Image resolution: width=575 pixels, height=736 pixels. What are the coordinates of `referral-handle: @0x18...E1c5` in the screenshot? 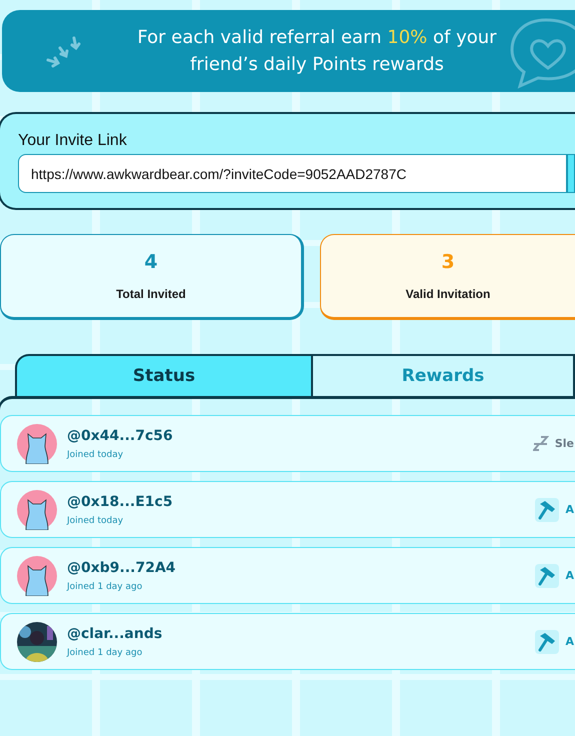 It's located at (120, 502).